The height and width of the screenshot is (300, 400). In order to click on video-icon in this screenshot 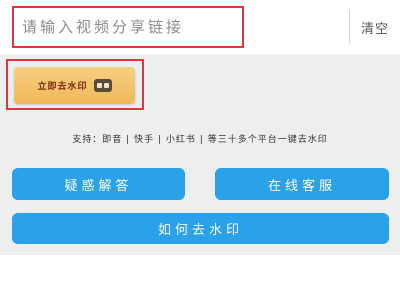, I will do `click(102, 85)`.